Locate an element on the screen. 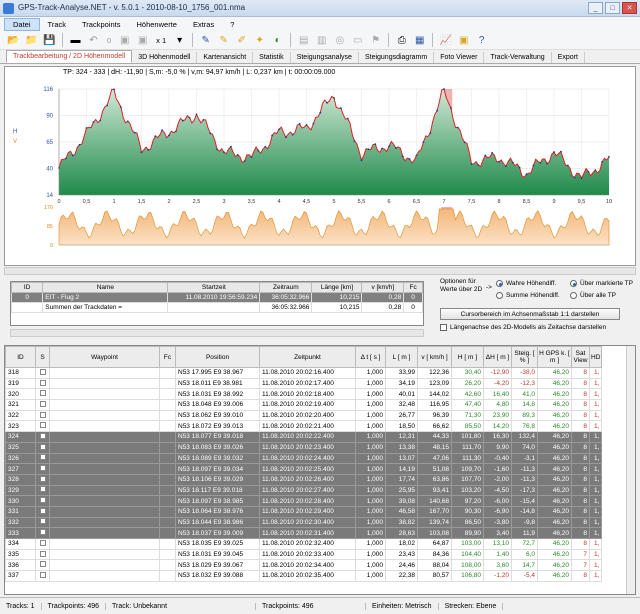 Image resolution: width=640 pixels, height=614 pixels. col-zeitraum: Zeitraum is located at coordinates (286, 287).